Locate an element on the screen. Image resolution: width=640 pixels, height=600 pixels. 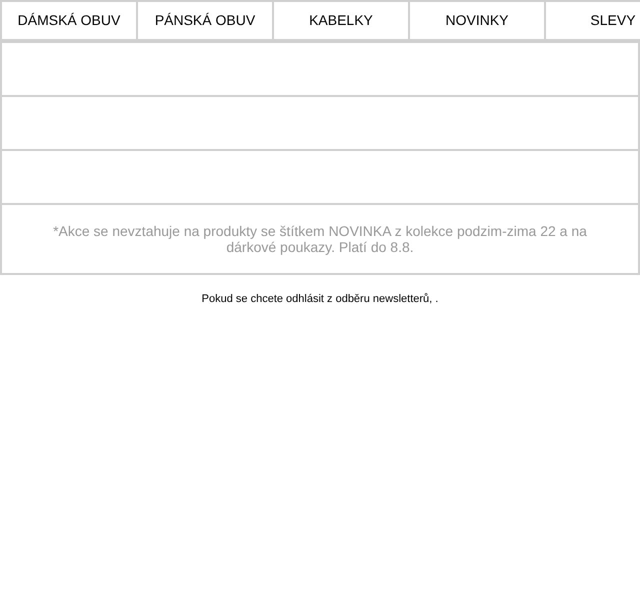
nav-link: SLEVY is located at coordinates (593, 20).